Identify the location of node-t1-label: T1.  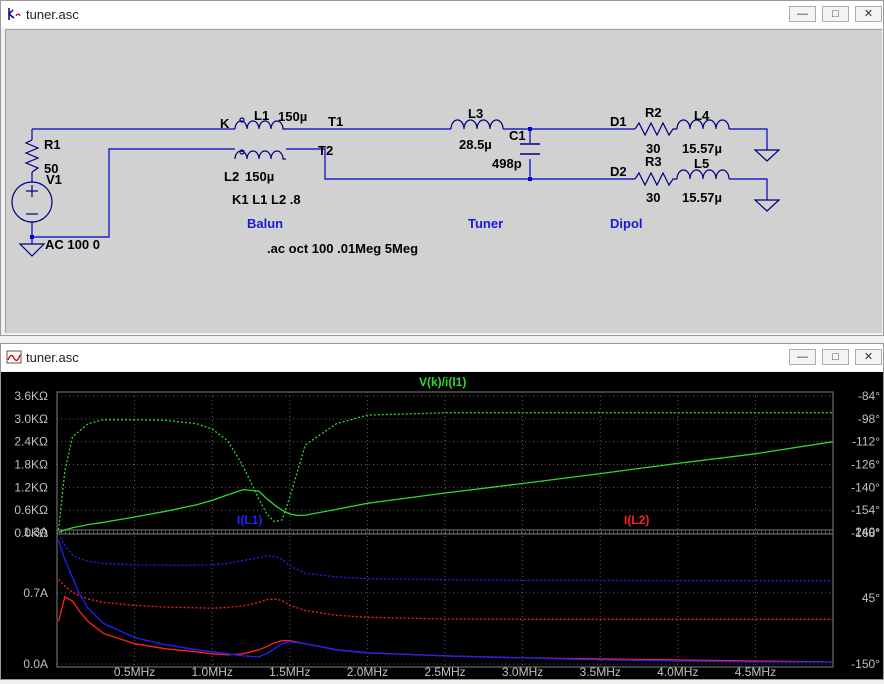
(335, 121).